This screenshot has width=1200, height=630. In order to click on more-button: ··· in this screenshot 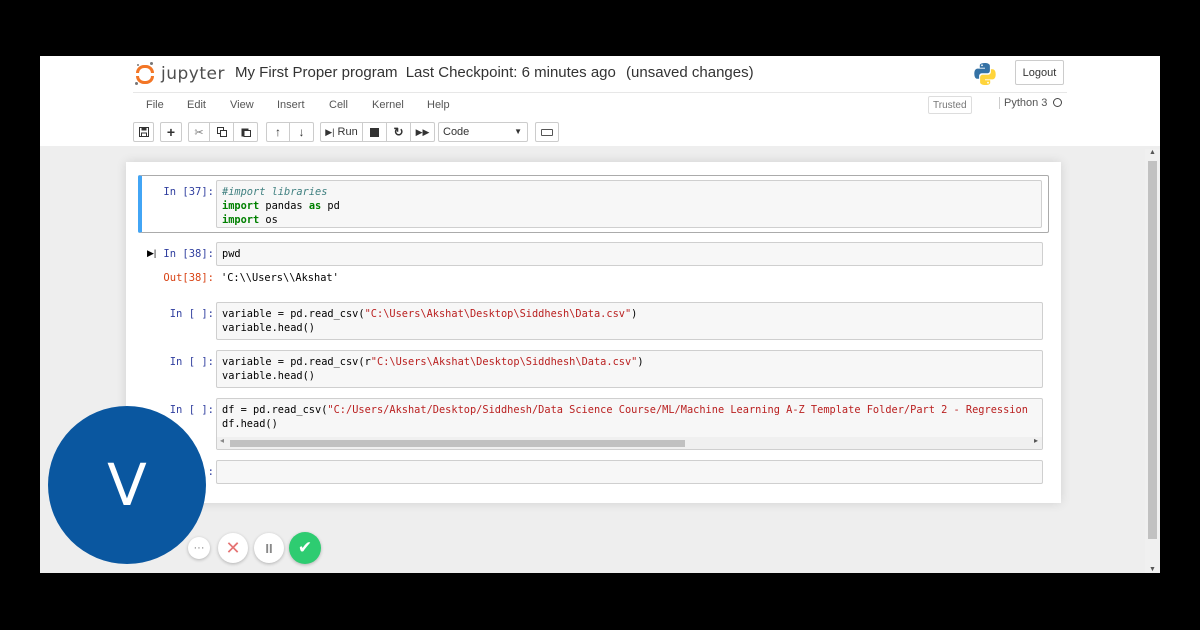, I will do `click(199, 548)`.